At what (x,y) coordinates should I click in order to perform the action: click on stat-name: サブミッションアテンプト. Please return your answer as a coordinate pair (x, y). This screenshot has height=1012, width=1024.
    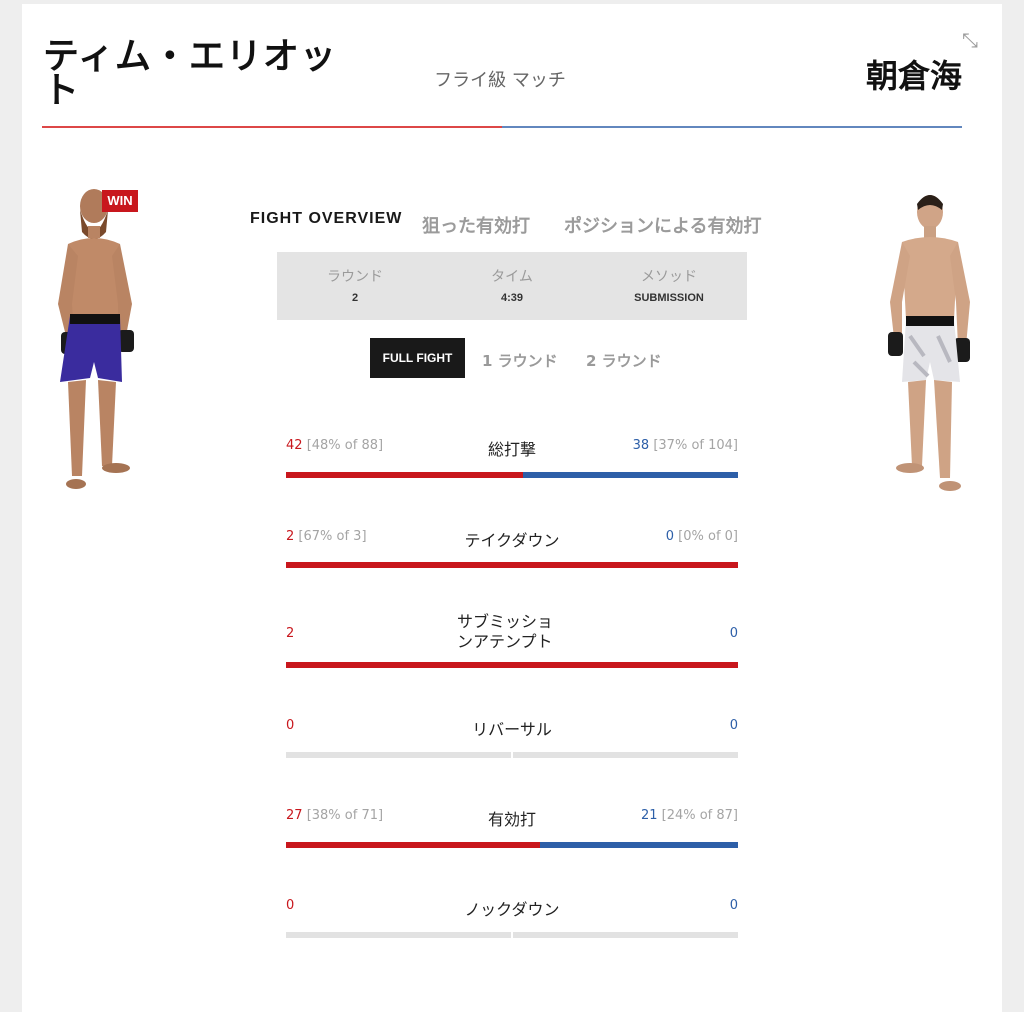
    Looking at the image, I should click on (505, 631).